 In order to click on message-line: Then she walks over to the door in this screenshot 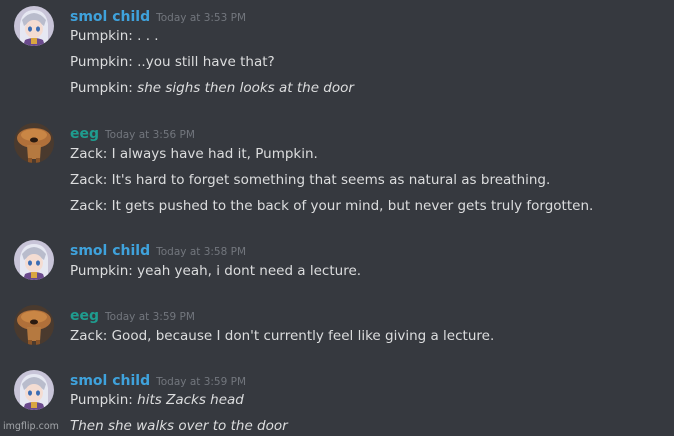, I will do `click(179, 426)`.